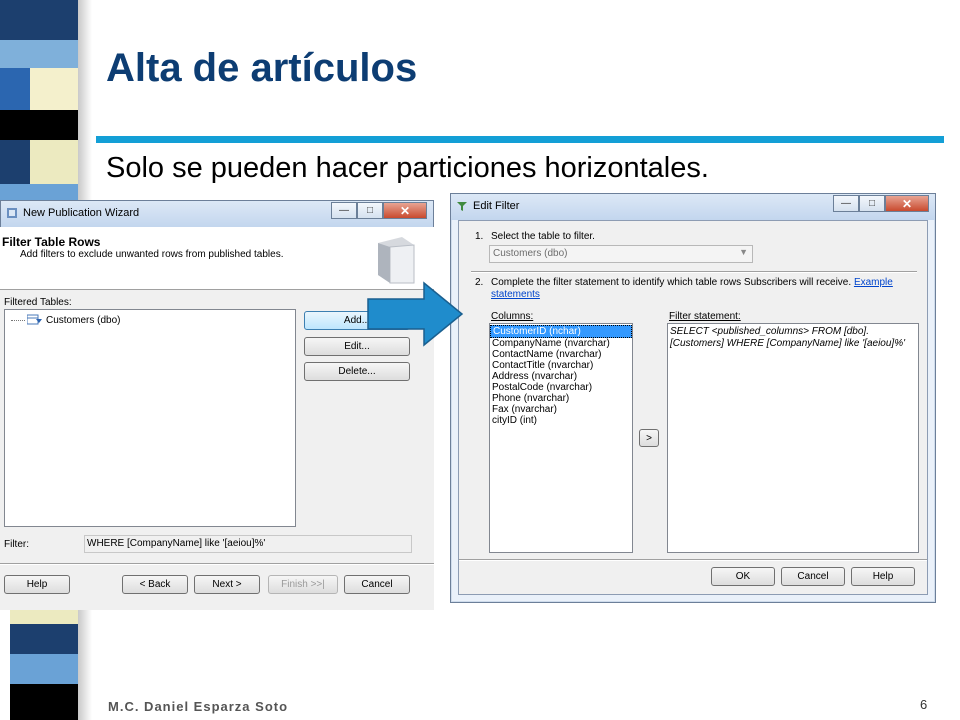 The image size is (960, 720). I want to click on filtered-tables-tree: Customers (dbo), so click(150, 418).